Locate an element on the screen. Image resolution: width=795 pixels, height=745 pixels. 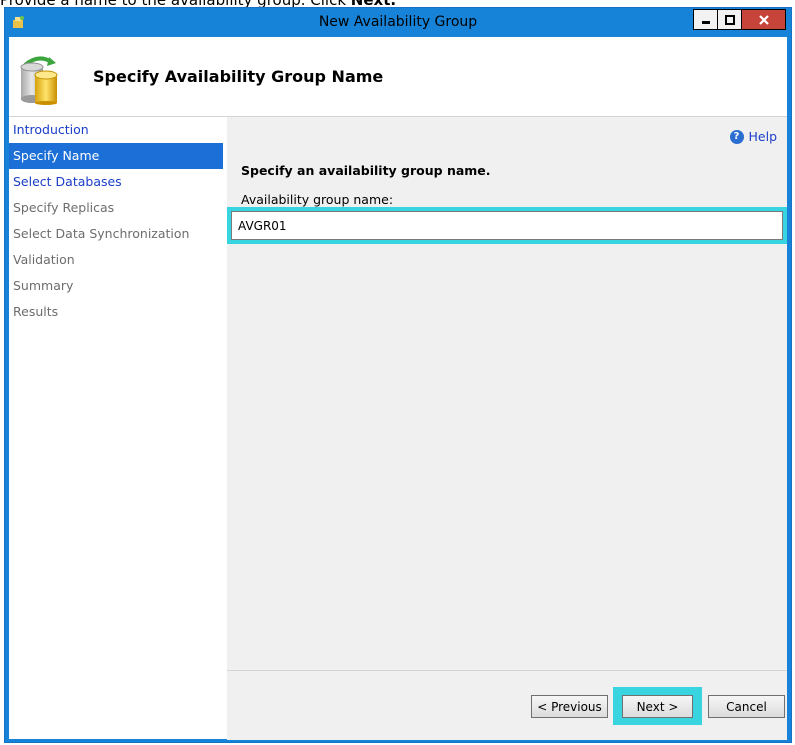
page-title: Specify Availability Group Name is located at coordinates (238, 76).